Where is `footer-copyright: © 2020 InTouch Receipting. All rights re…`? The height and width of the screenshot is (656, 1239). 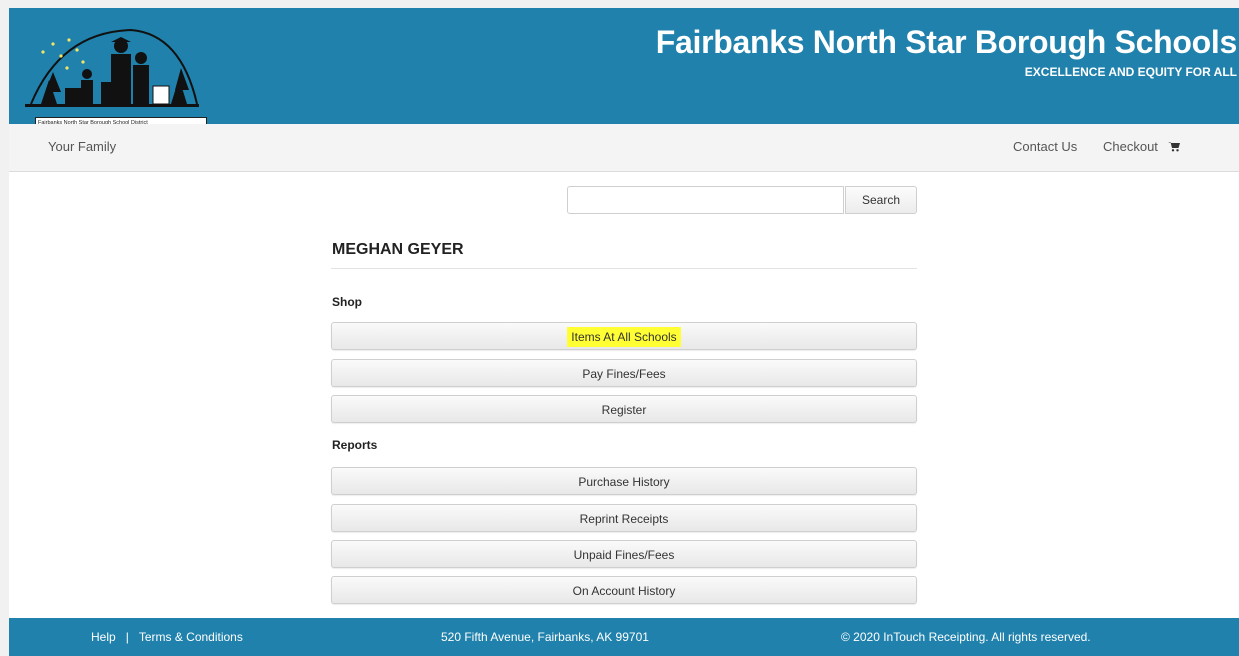
footer-copyright: © 2020 InTouch Receipting. All rights re… is located at coordinates (966, 637).